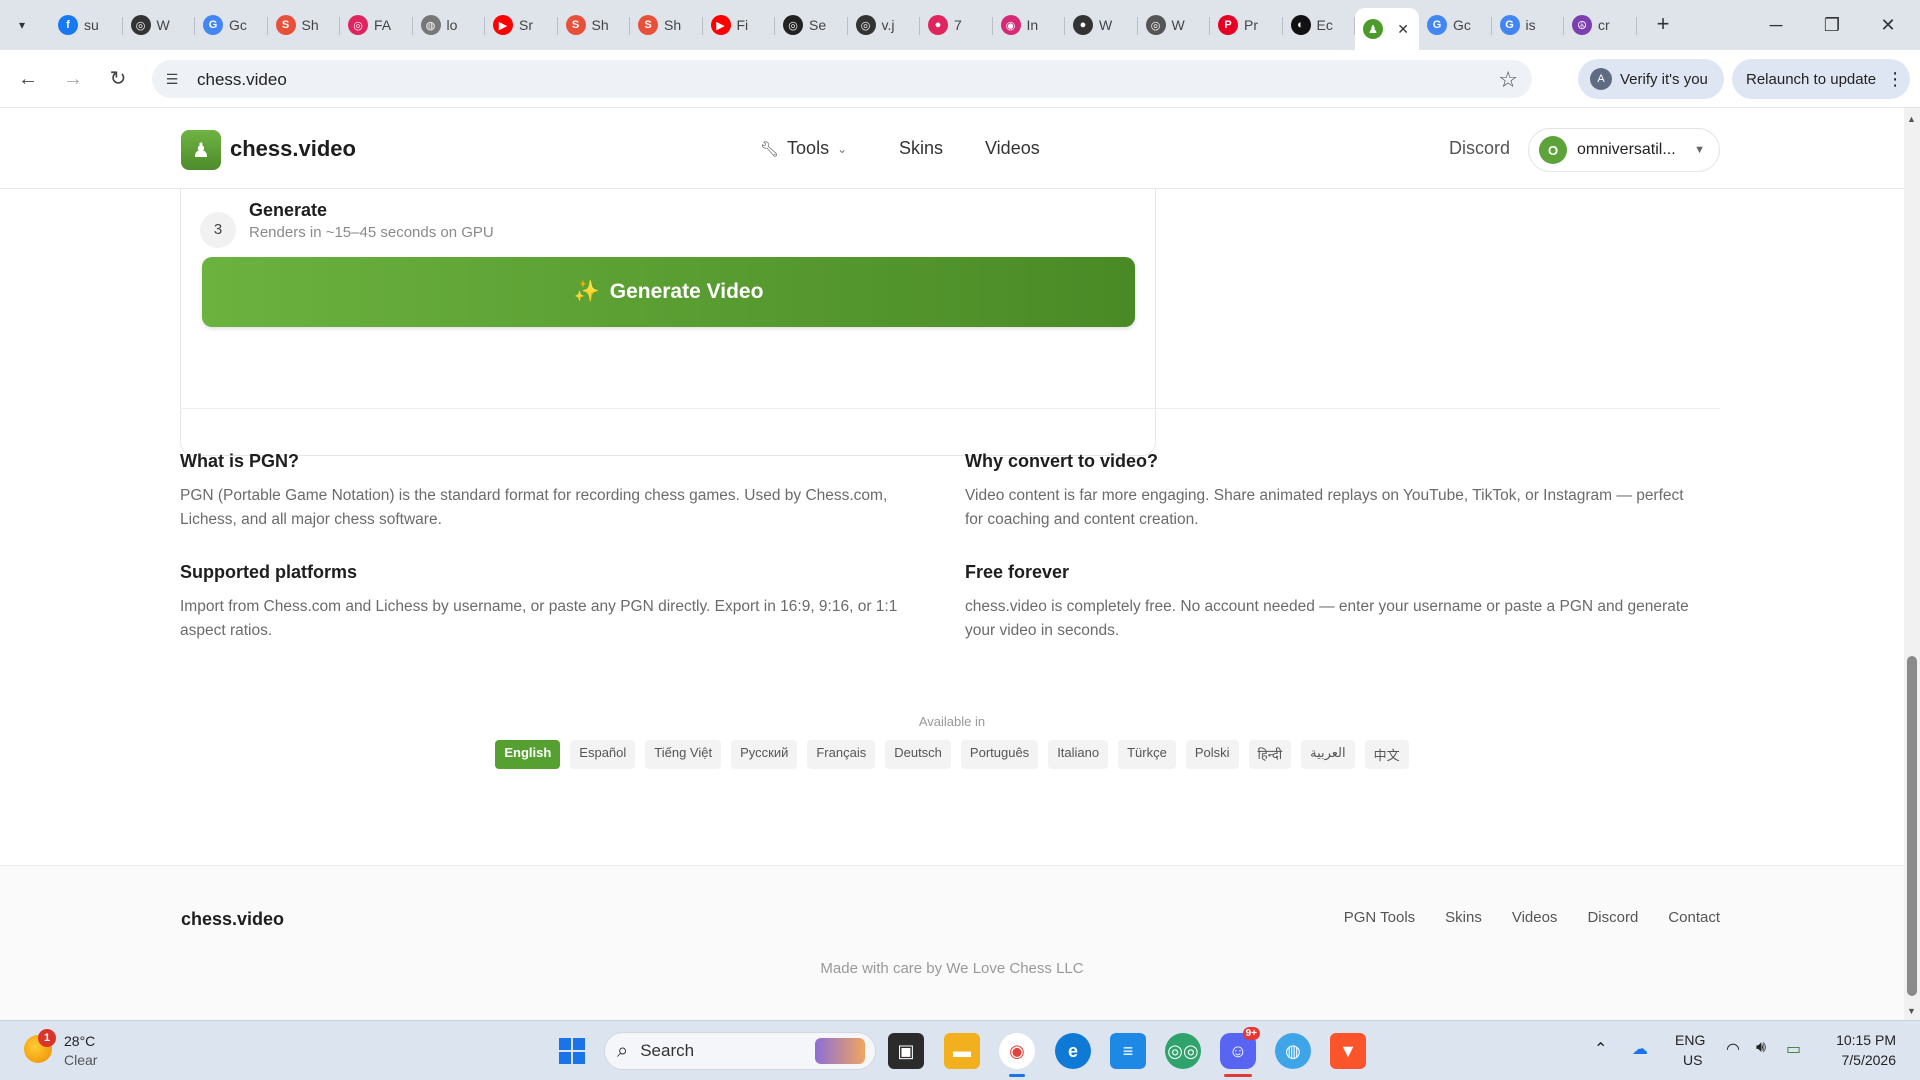 Image resolution: width=1920 pixels, height=1080 pixels. I want to click on page-scrollbar: ▲ ▼, so click(1912, 564).